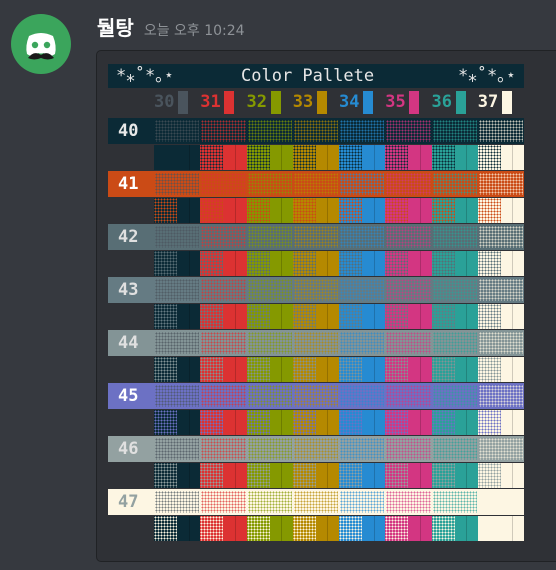  I want to click on swatch-41-35-b, so click(420, 210).